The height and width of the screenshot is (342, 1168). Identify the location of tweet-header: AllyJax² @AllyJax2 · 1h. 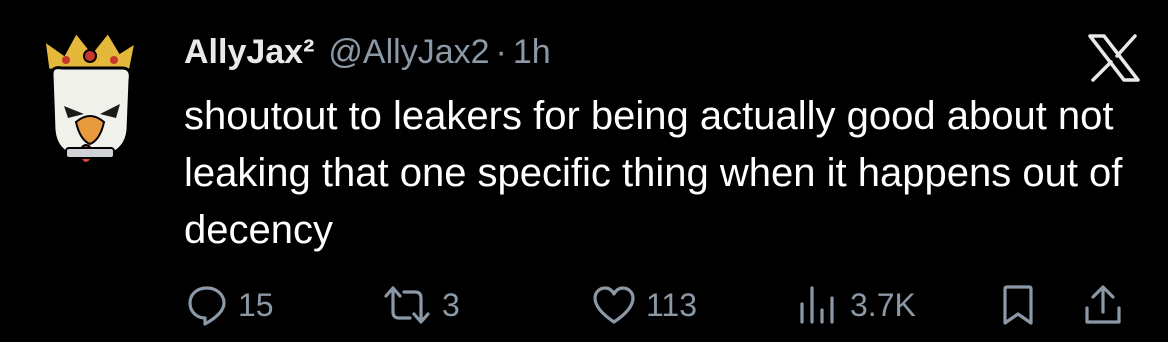
(367, 57).